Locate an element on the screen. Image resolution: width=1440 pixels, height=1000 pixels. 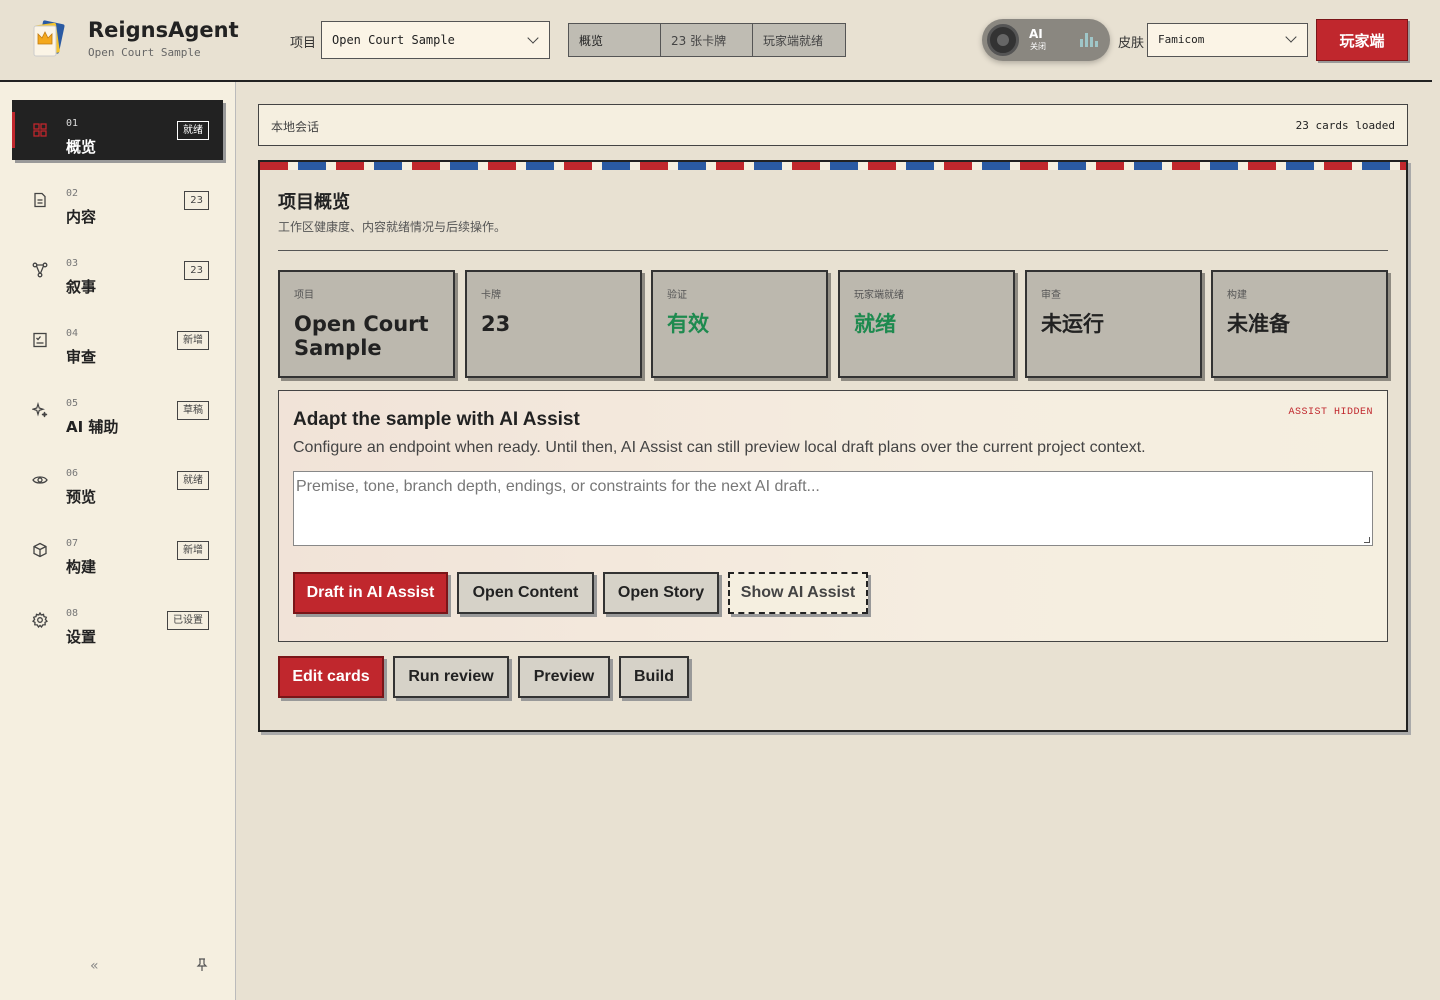
stat-card-validation: 验证 有效 is located at coordinates (739, 324).